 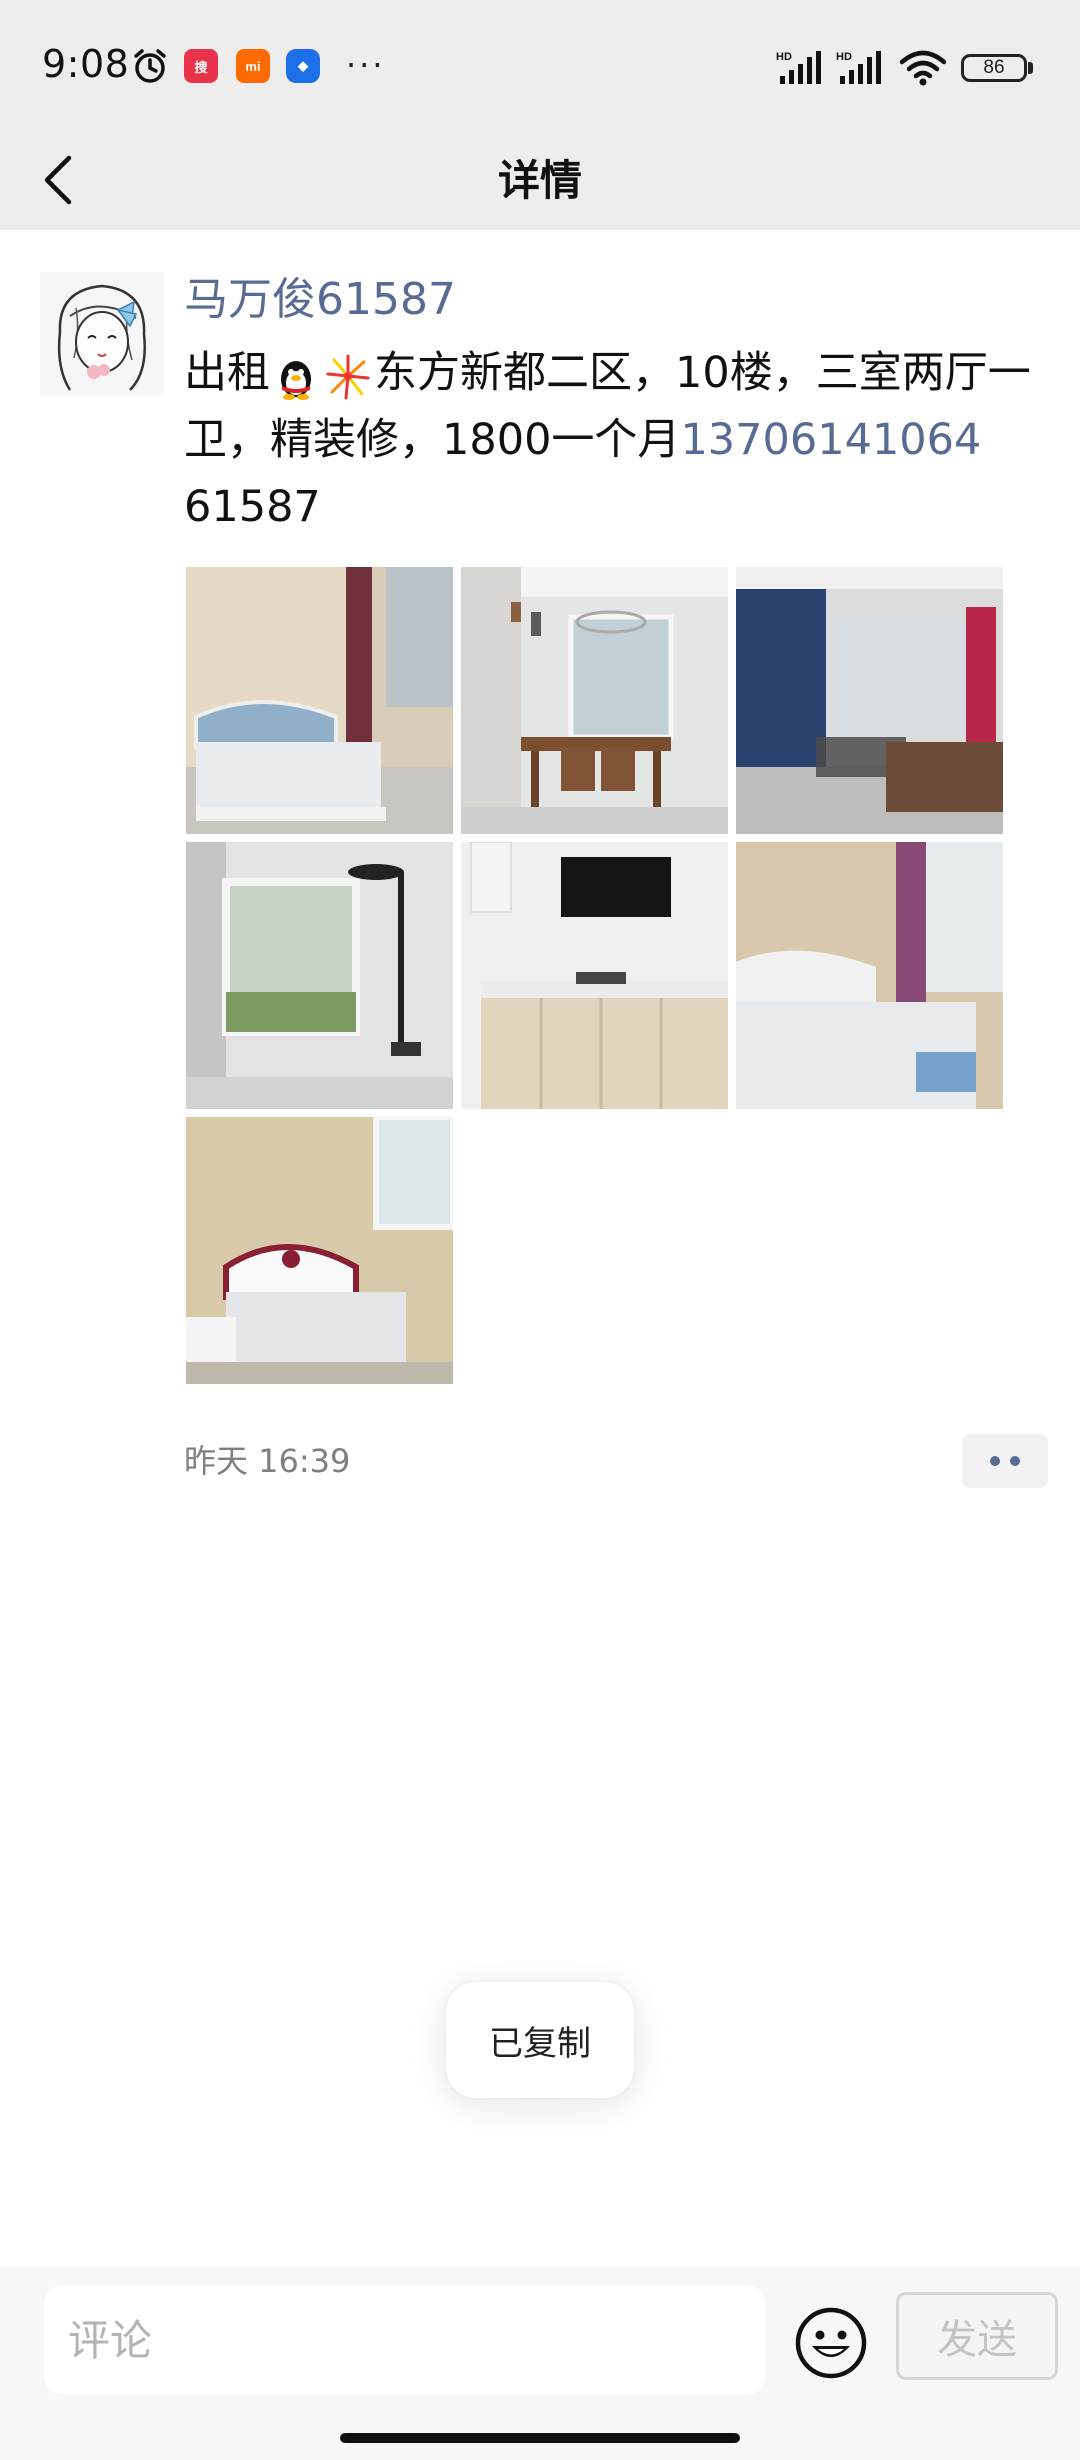 I want to click on fireworks-emoji, so click(x=348, y=376).